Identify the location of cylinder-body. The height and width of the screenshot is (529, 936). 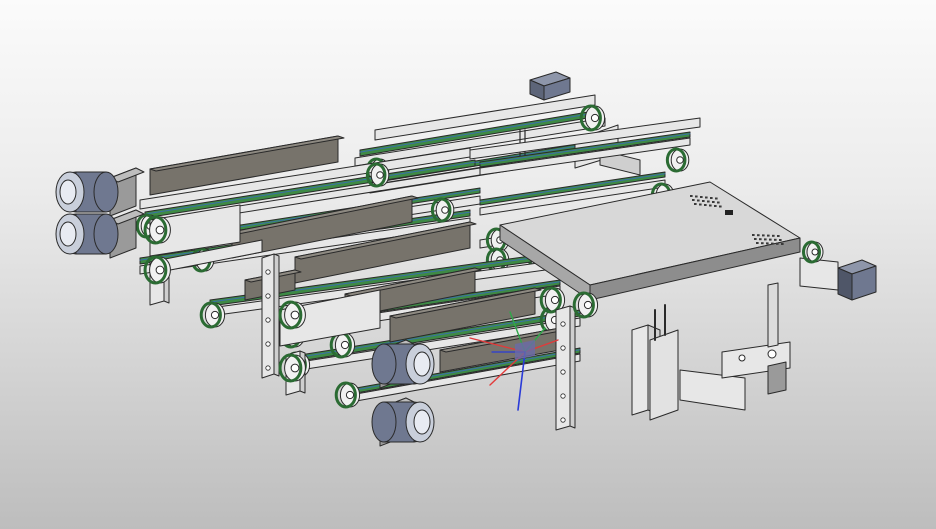
(640, 370).